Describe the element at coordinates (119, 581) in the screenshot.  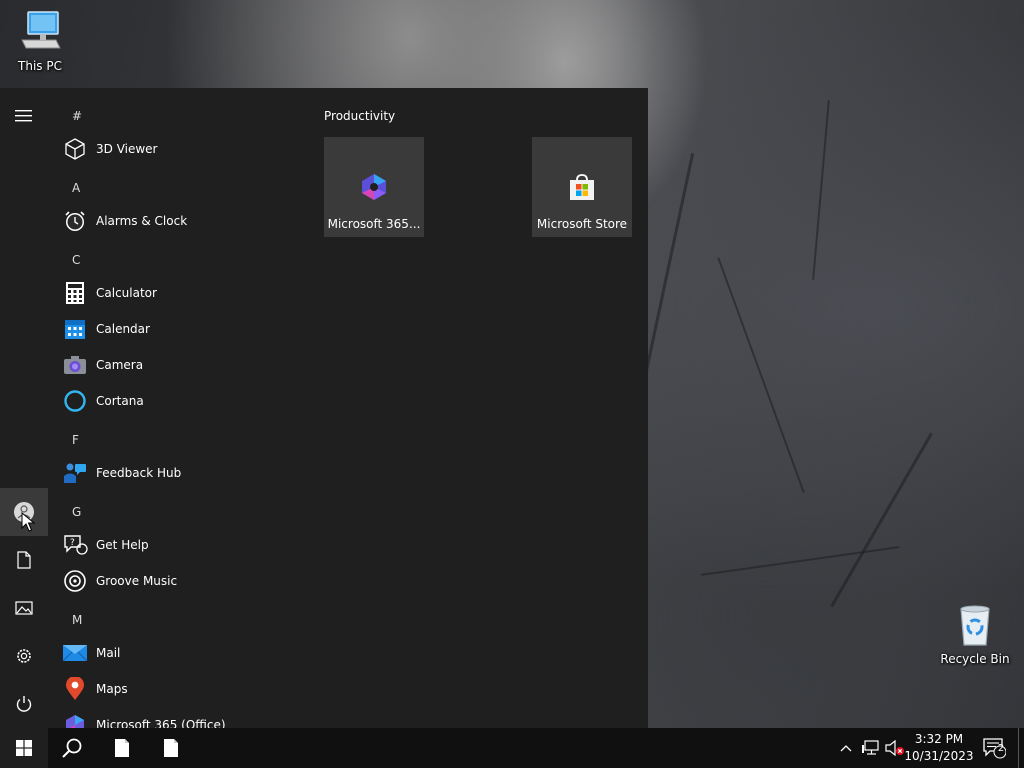
I see `app-groove-music: Groove Music` at that location.